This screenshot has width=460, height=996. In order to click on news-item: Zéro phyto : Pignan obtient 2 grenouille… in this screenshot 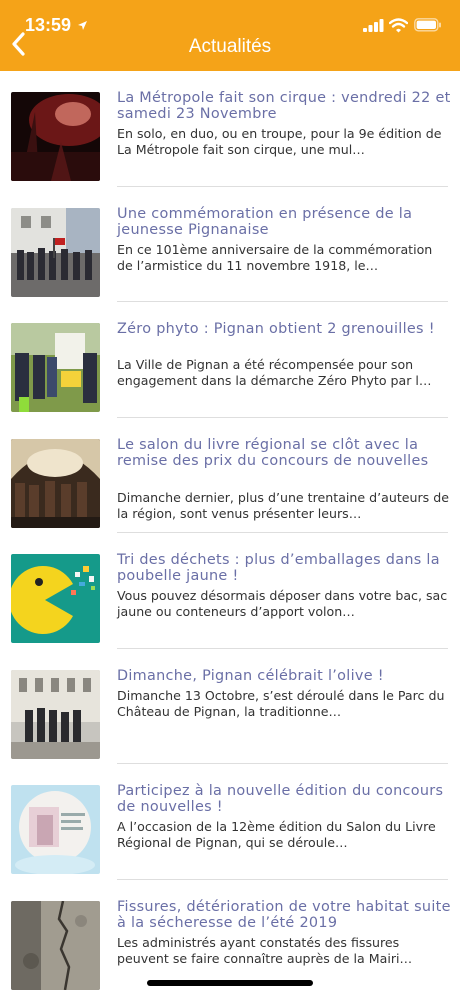, I will do `click(230, 360)`.